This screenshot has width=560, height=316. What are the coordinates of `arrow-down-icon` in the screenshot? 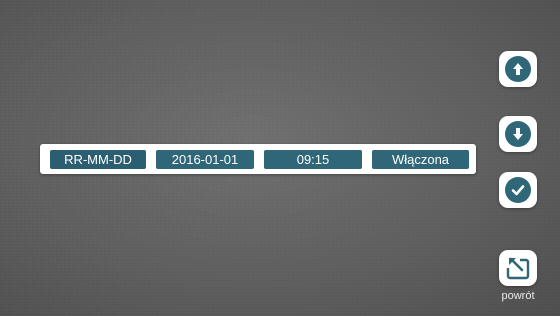 It's located at (518, 134).